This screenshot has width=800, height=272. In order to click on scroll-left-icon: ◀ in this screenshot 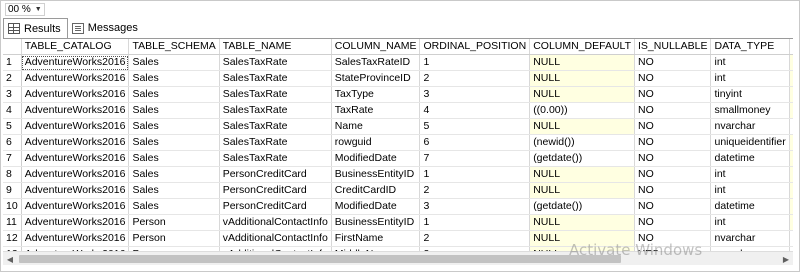, I will do `click(10, 259)`.